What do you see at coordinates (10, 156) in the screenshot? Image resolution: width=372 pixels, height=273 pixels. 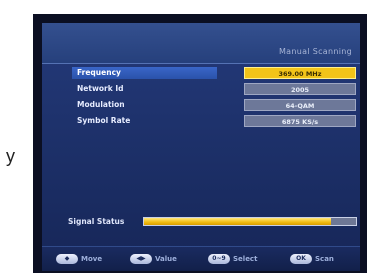 I see `side-letter: y` at bounding box center [10, 156].